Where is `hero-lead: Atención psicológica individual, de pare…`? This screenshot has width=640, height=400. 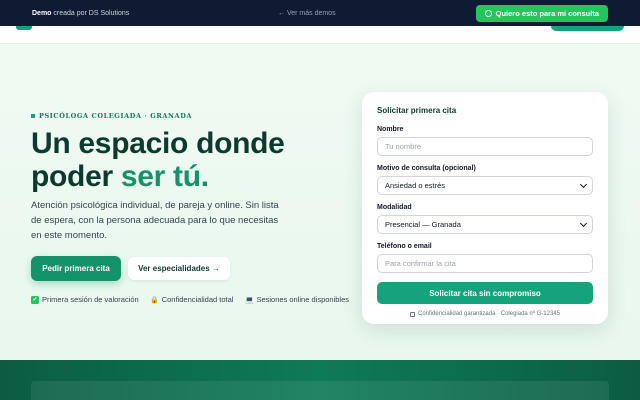 hero-lead: Atención psicológica individual, de pare… is located at coordinates (155, 220).